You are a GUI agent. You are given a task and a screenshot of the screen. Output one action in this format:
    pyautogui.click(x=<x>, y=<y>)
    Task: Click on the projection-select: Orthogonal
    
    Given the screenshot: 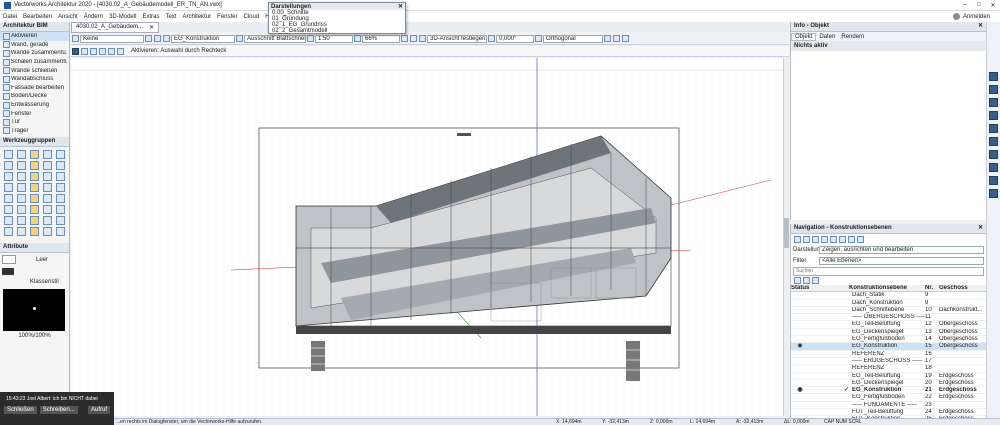 What is the action you would take?
    pyautogui.click(x=573, y=38)
    